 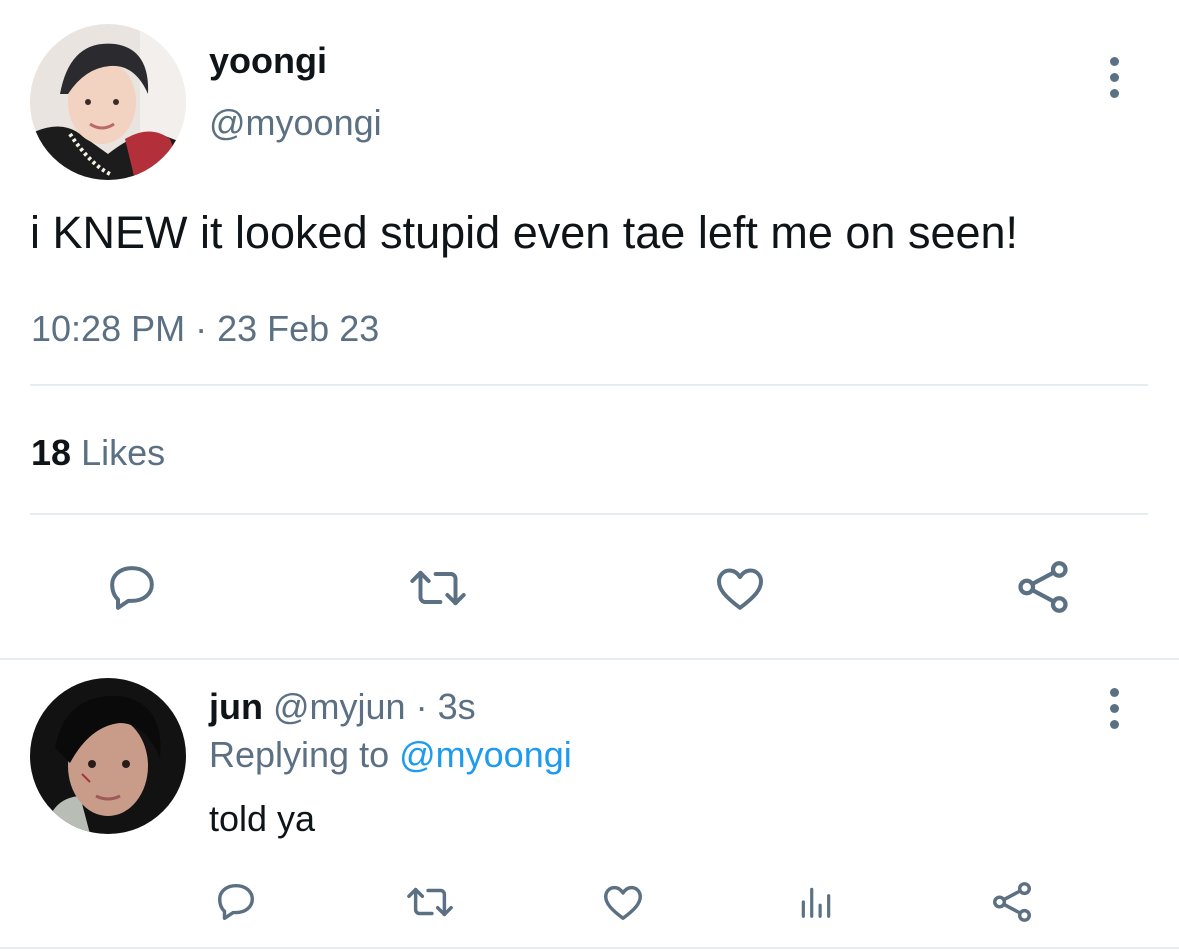 I want to click on reply-author-avatar, so click(x=108, y=756).